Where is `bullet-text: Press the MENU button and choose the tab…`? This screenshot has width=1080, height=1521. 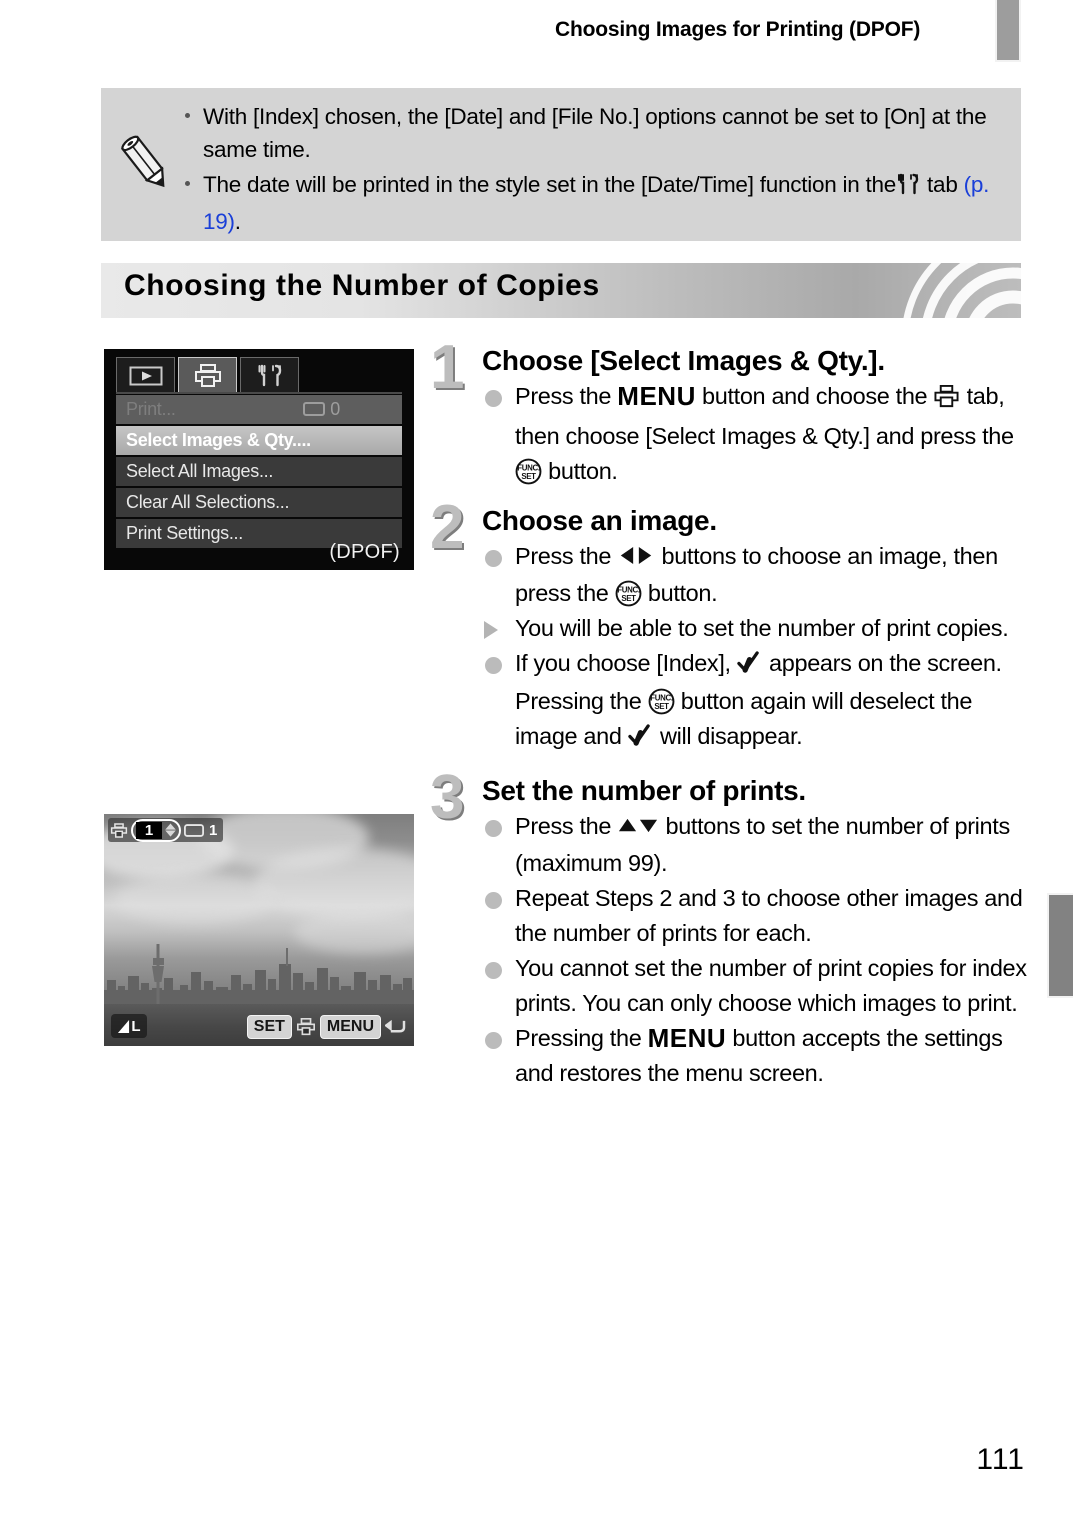 bullet-text: Press the MENU button and choose the tab… is located at coordinates (764, 433).